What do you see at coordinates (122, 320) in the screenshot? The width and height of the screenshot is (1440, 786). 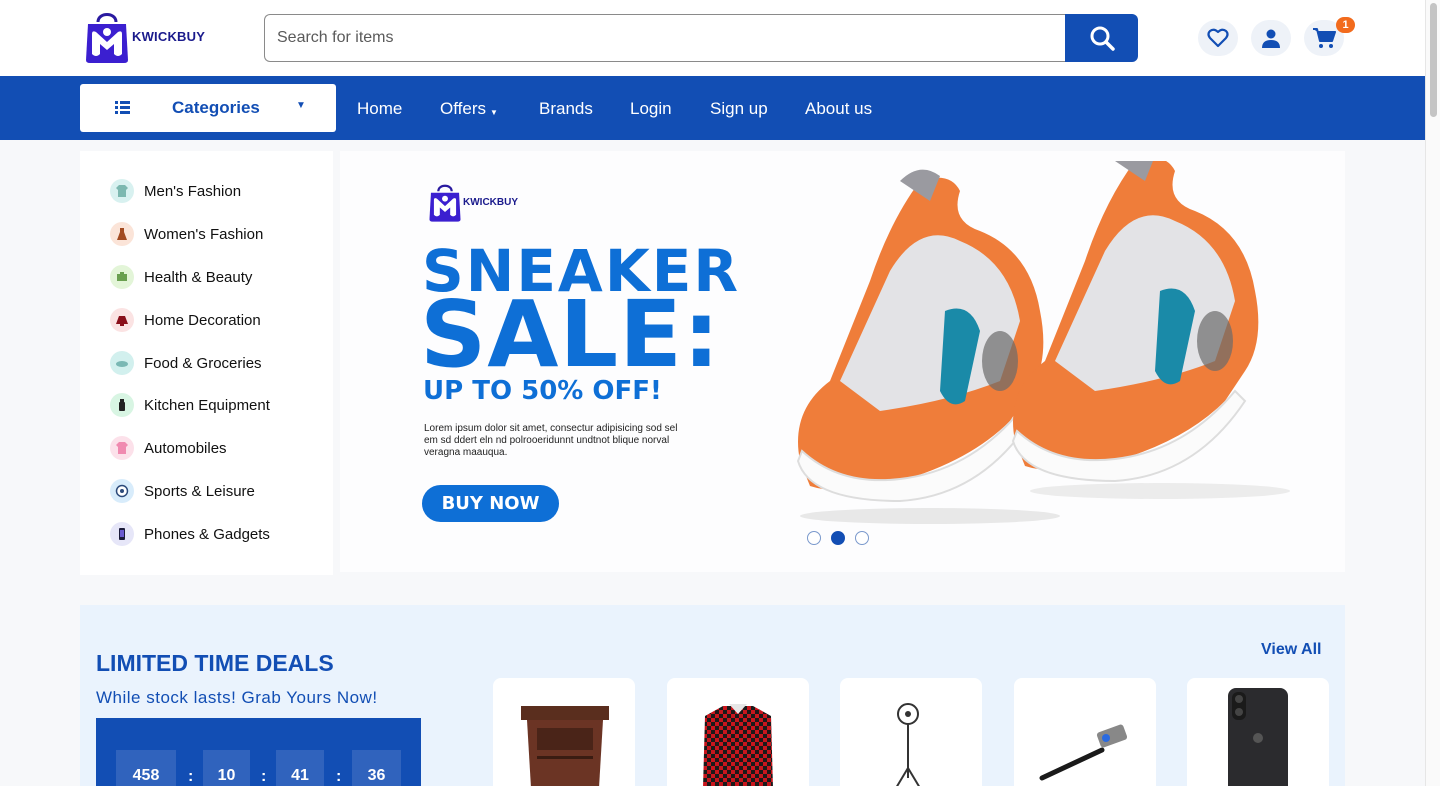 I see `lamp-icon` at bounding box center [122, 320].